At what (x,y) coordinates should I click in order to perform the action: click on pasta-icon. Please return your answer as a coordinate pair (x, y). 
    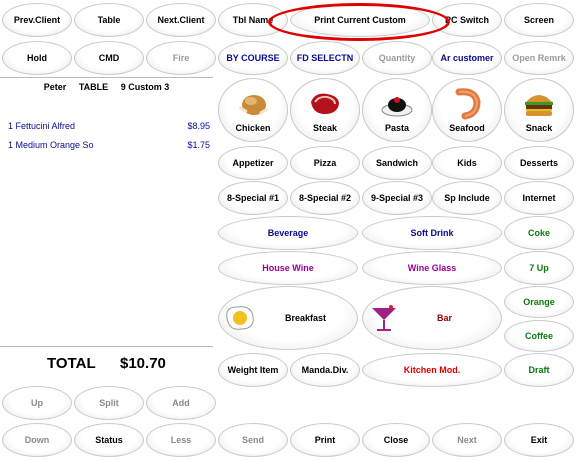
    Looking at the image, I should click on (397, 106).